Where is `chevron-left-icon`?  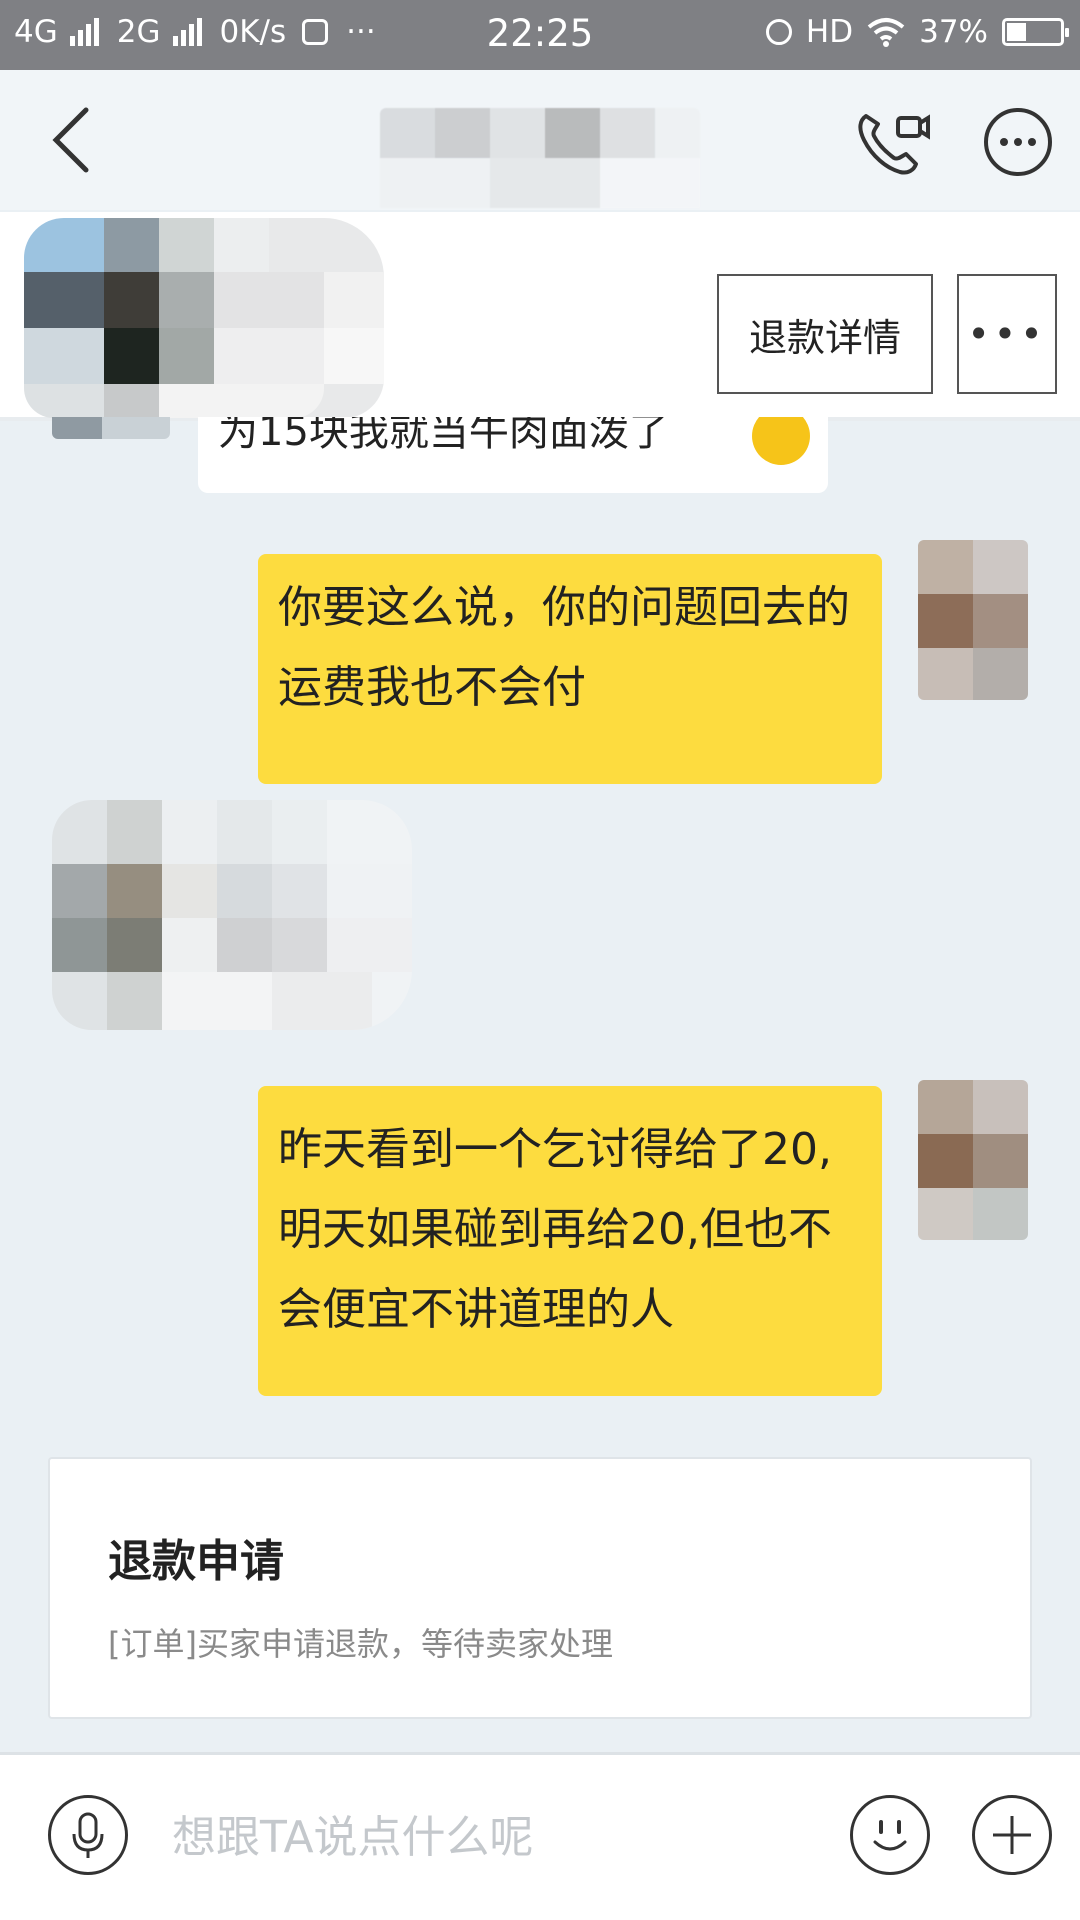
chevron-left-icon is located at coordinates (74, 140).